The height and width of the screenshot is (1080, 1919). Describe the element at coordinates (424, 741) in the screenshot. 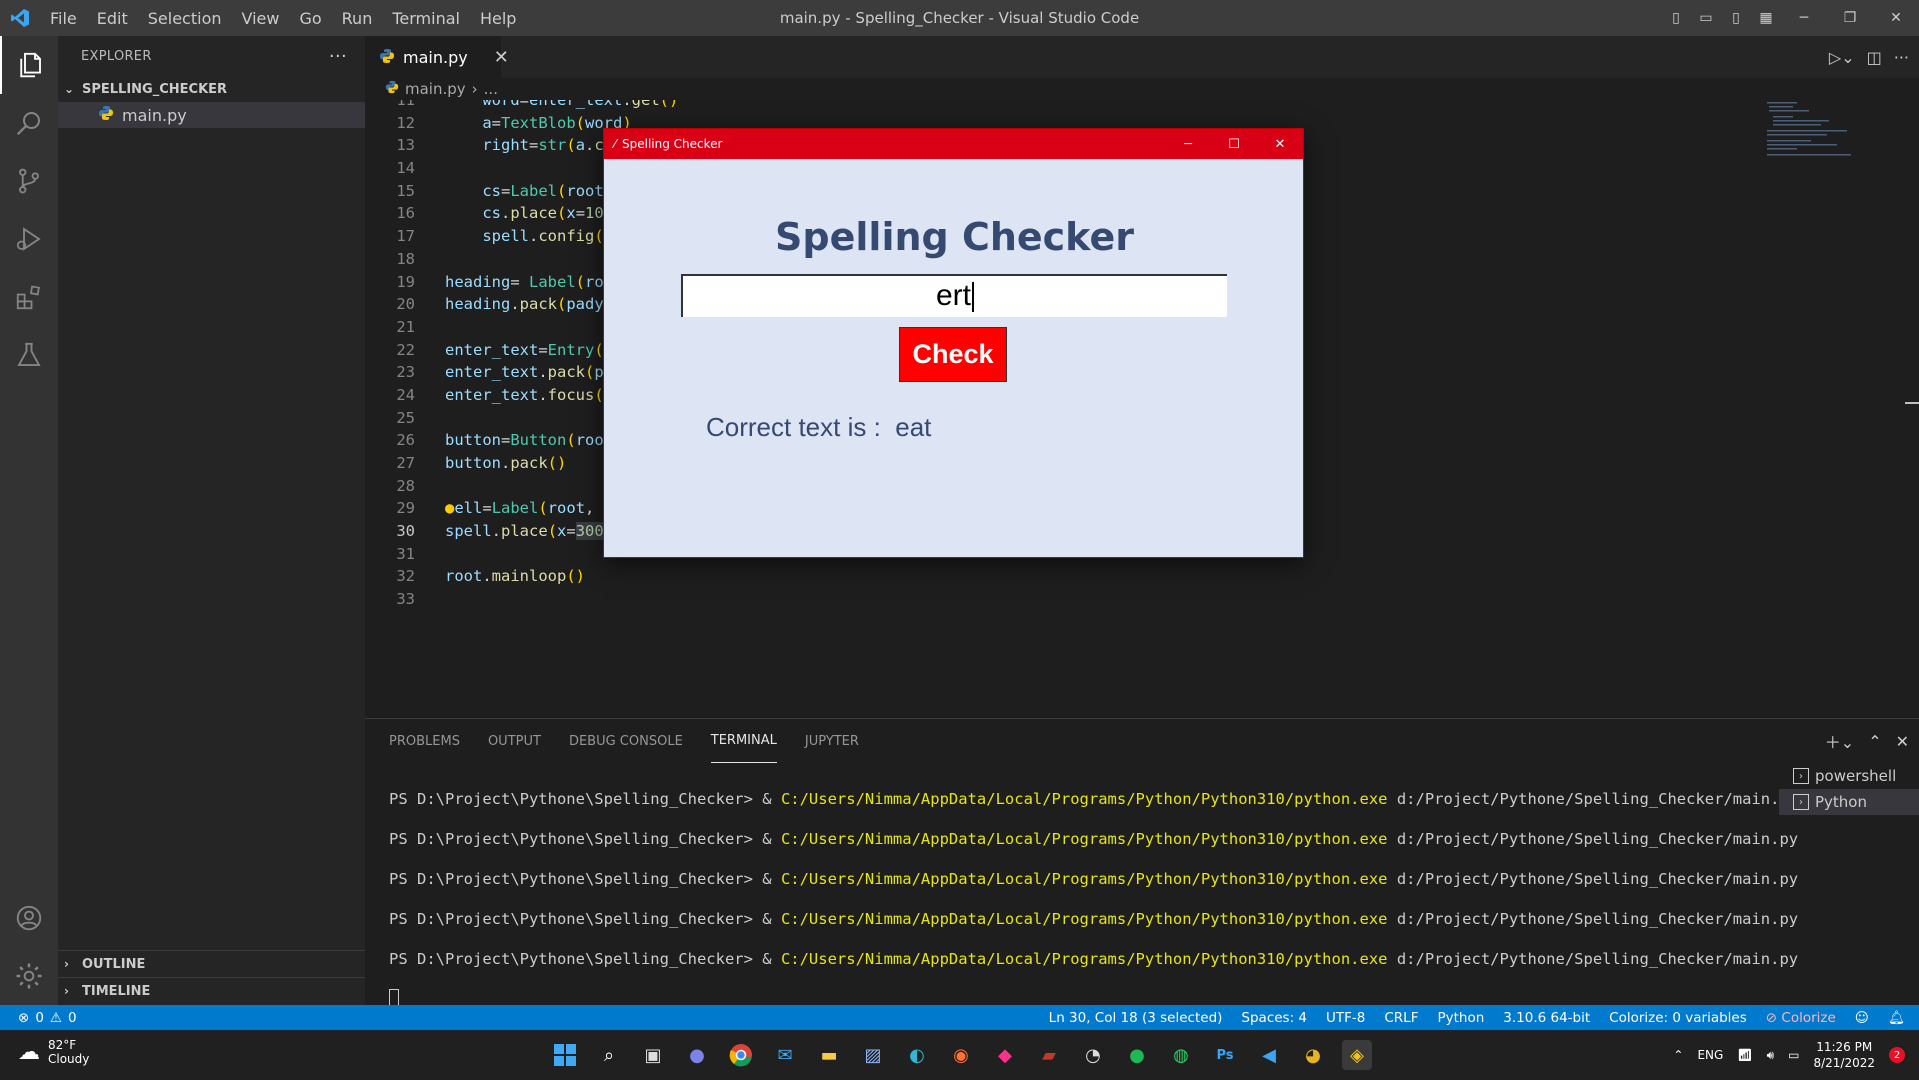

I see `tab-problems: PROBLEMS` at that location.